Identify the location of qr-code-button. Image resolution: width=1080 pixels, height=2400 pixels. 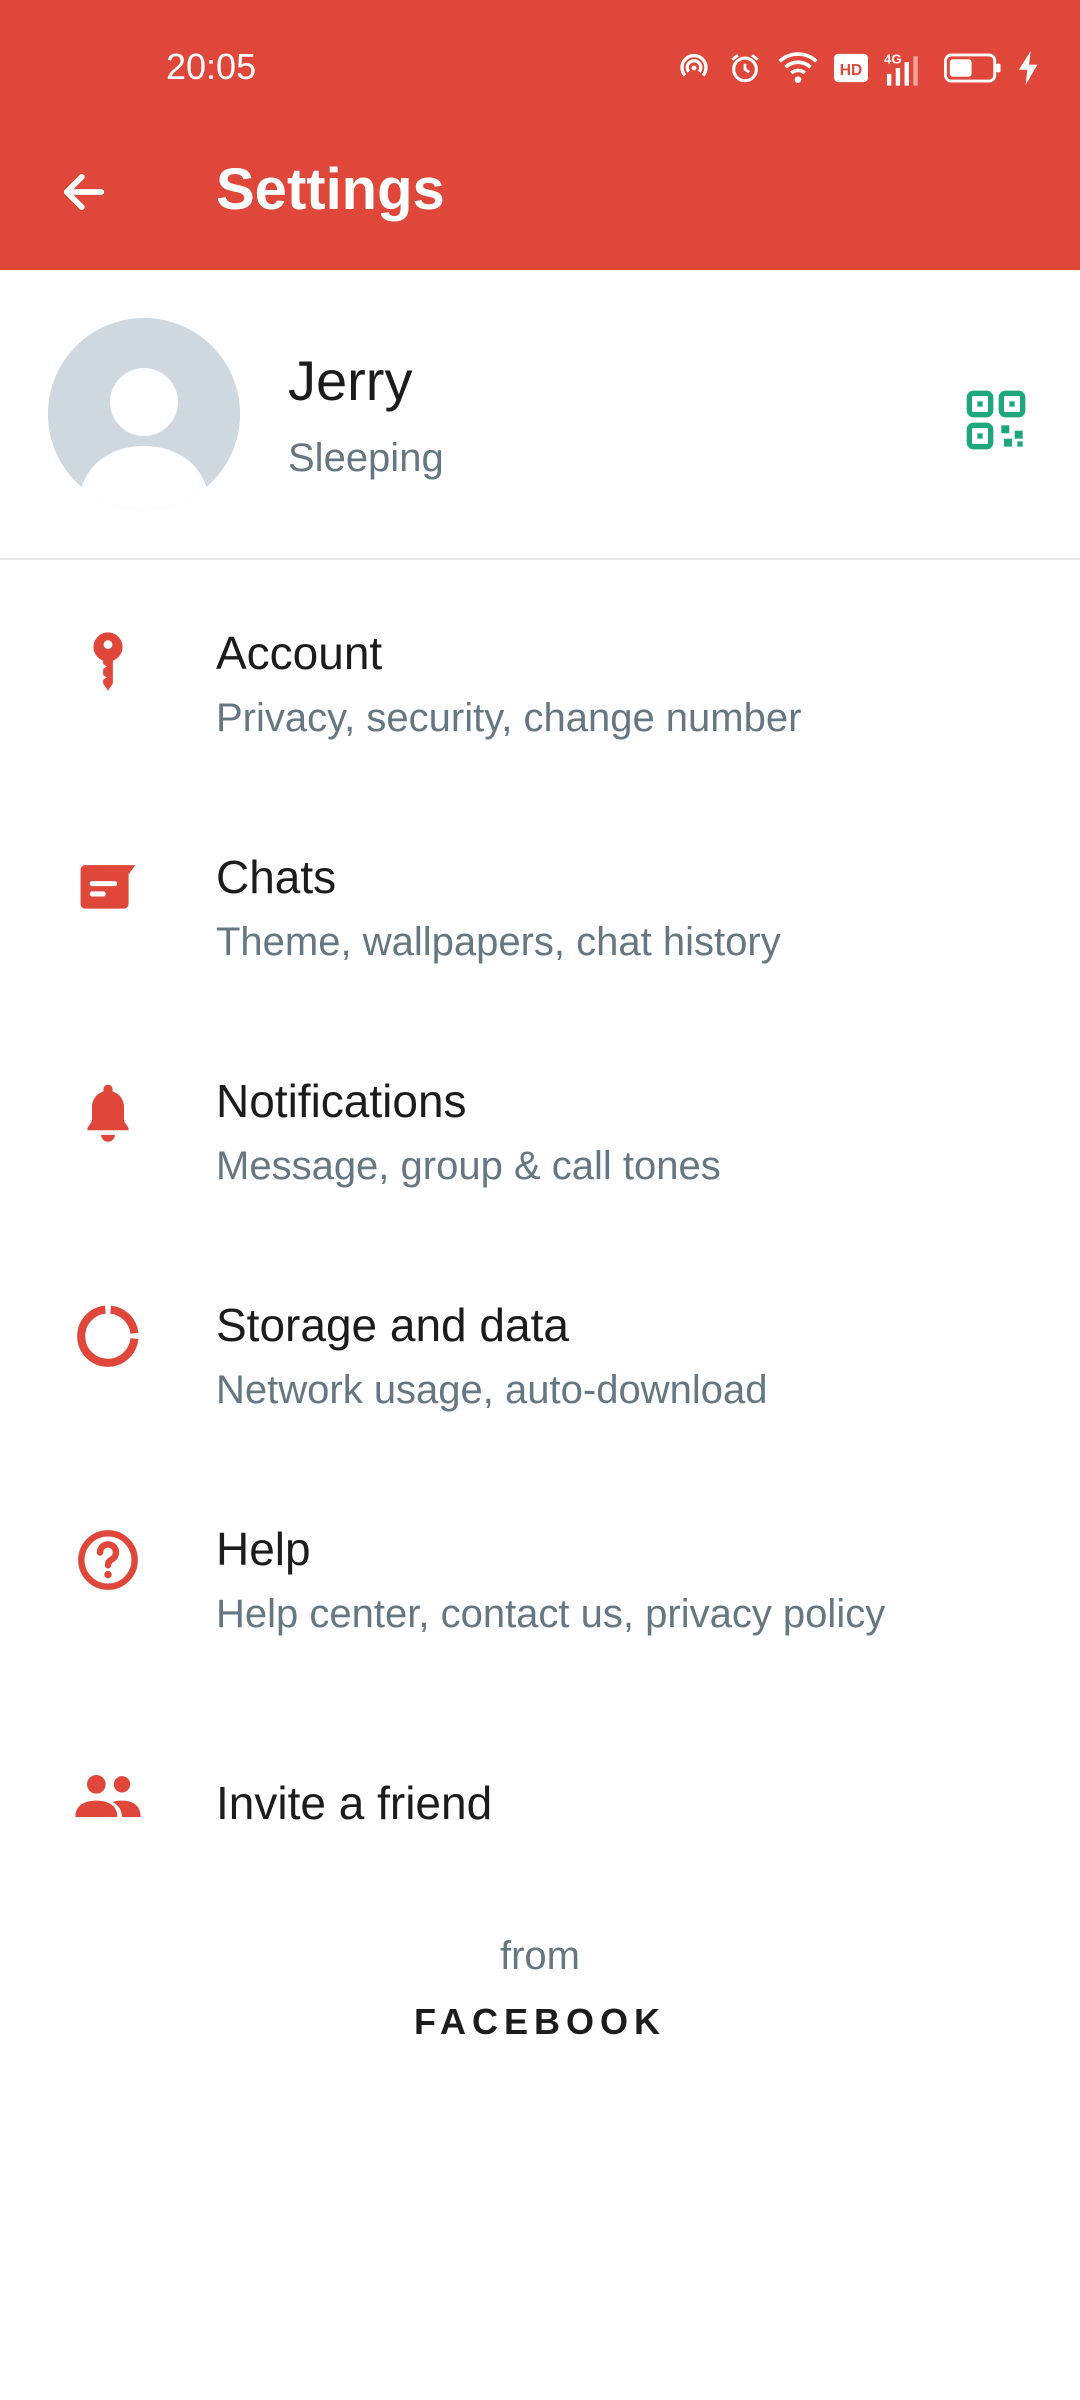
(996, 420).